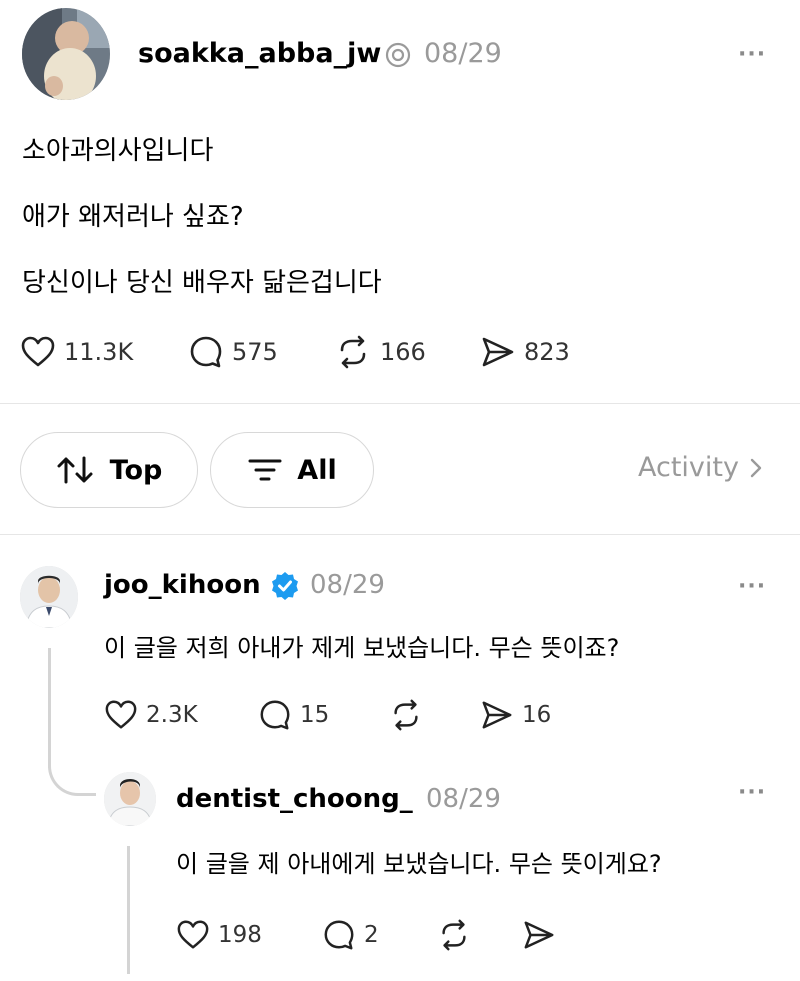  I want to click on reply1-username: joo_kihoon, so click(182, 585).